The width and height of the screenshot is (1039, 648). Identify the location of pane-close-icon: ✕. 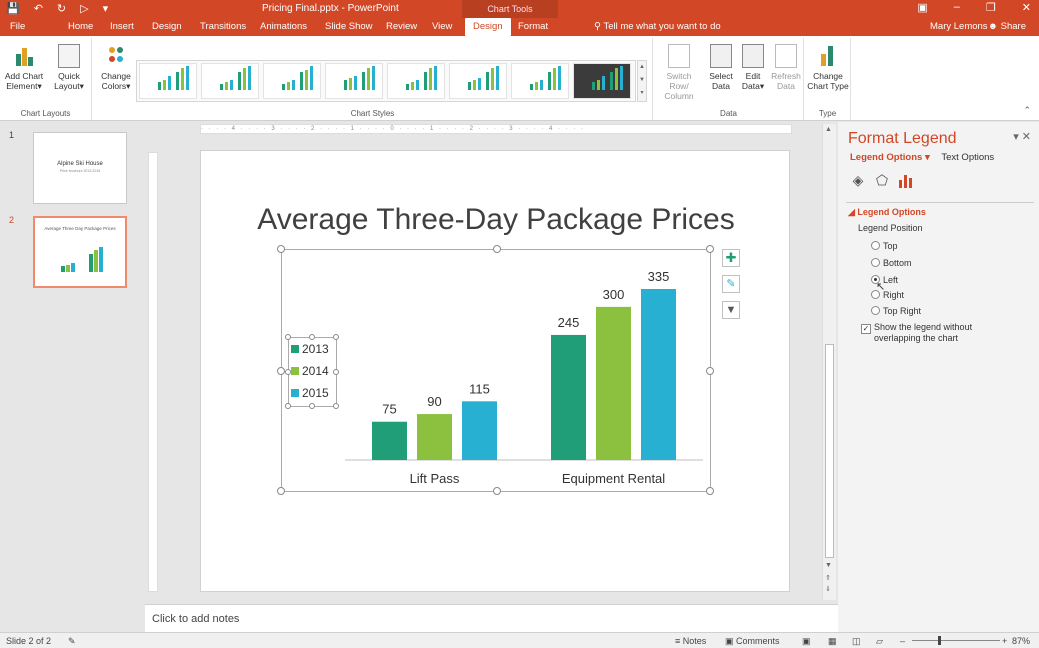
(1026, 137).